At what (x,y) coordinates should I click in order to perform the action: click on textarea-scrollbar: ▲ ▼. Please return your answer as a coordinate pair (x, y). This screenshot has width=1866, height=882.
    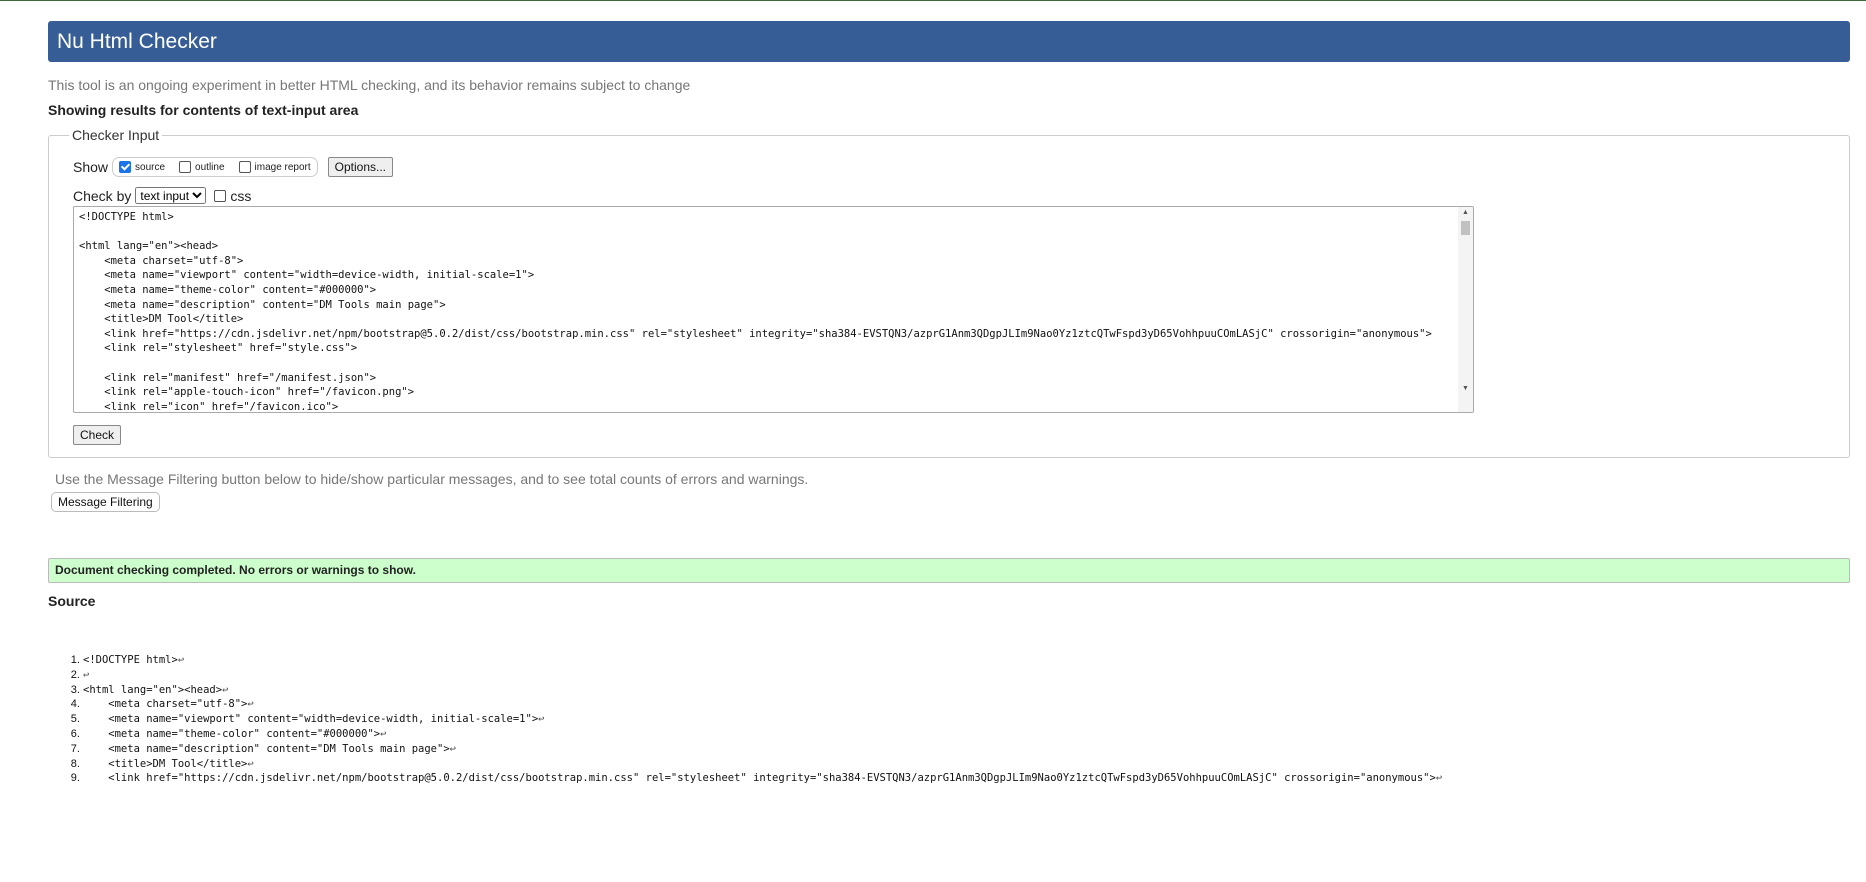
    Looking at the image, I should click on (1465, 309).